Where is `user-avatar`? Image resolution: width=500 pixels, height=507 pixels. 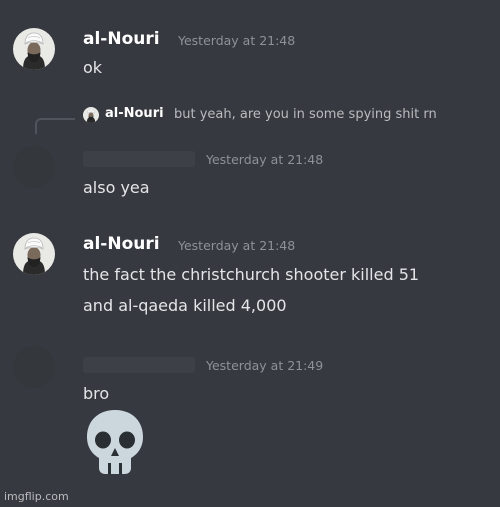 user-avatar is located at coordinates (34, 367).